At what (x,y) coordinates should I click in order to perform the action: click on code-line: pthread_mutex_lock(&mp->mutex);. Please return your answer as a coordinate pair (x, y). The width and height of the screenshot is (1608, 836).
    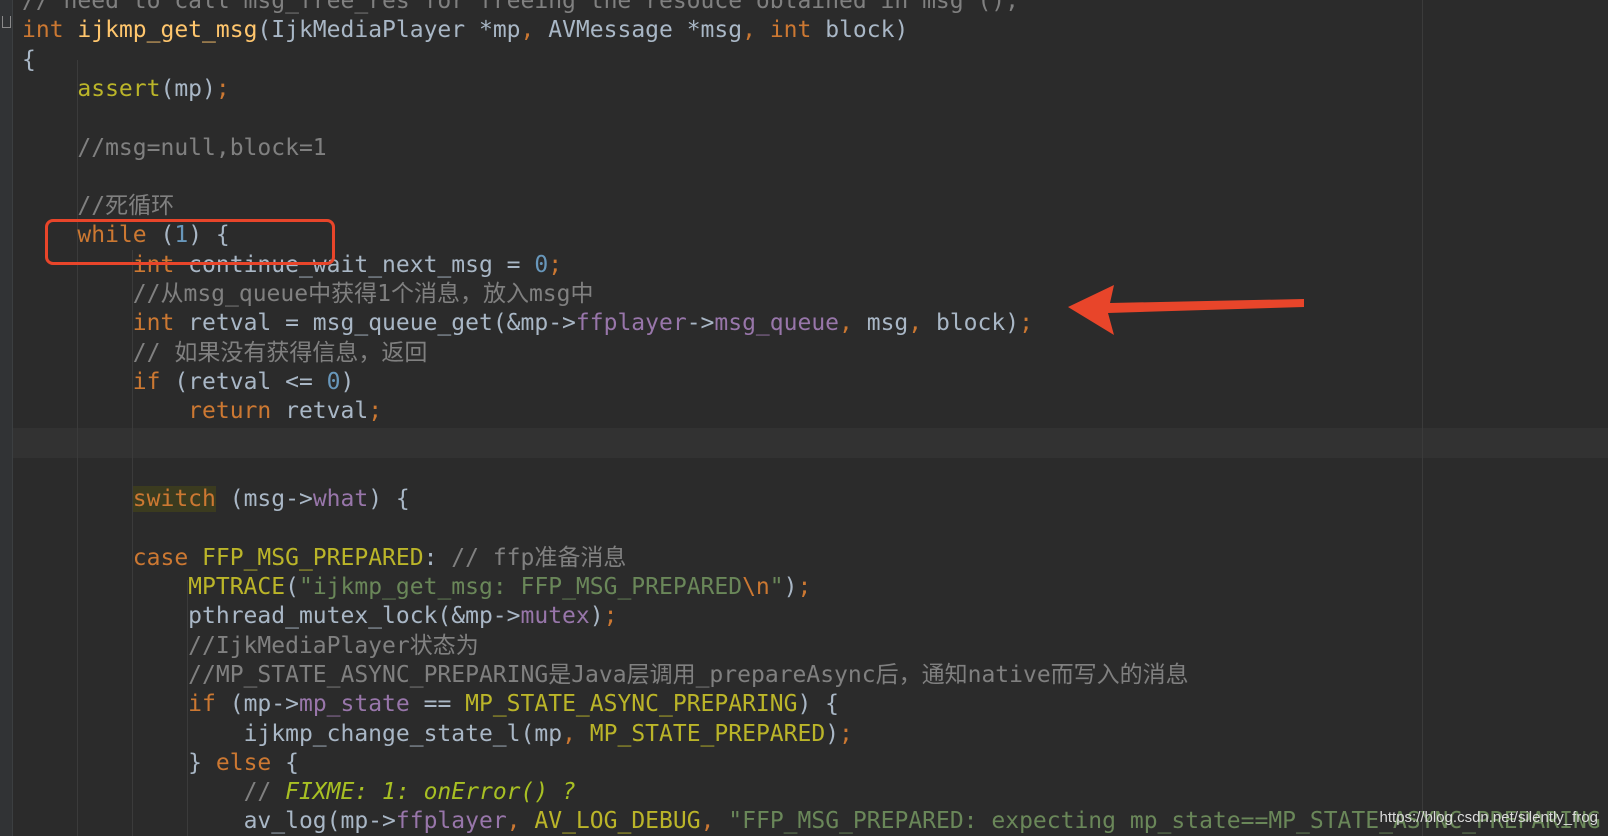
    Looking at the image, I should click on (319, 616).